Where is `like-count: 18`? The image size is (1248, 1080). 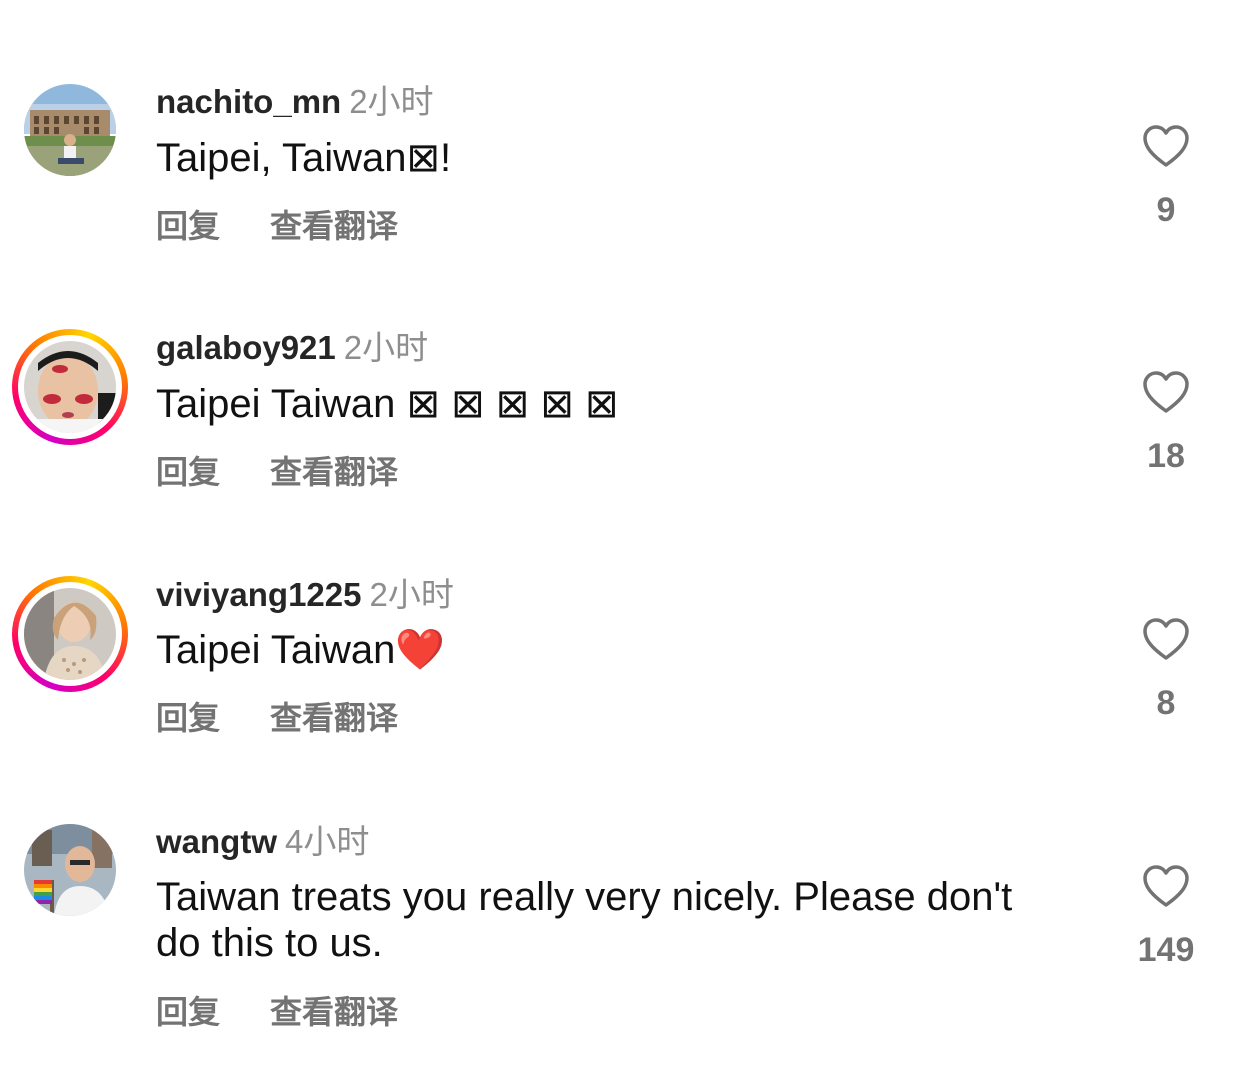
like-count: 18 is located at coordinates (1166, 456).